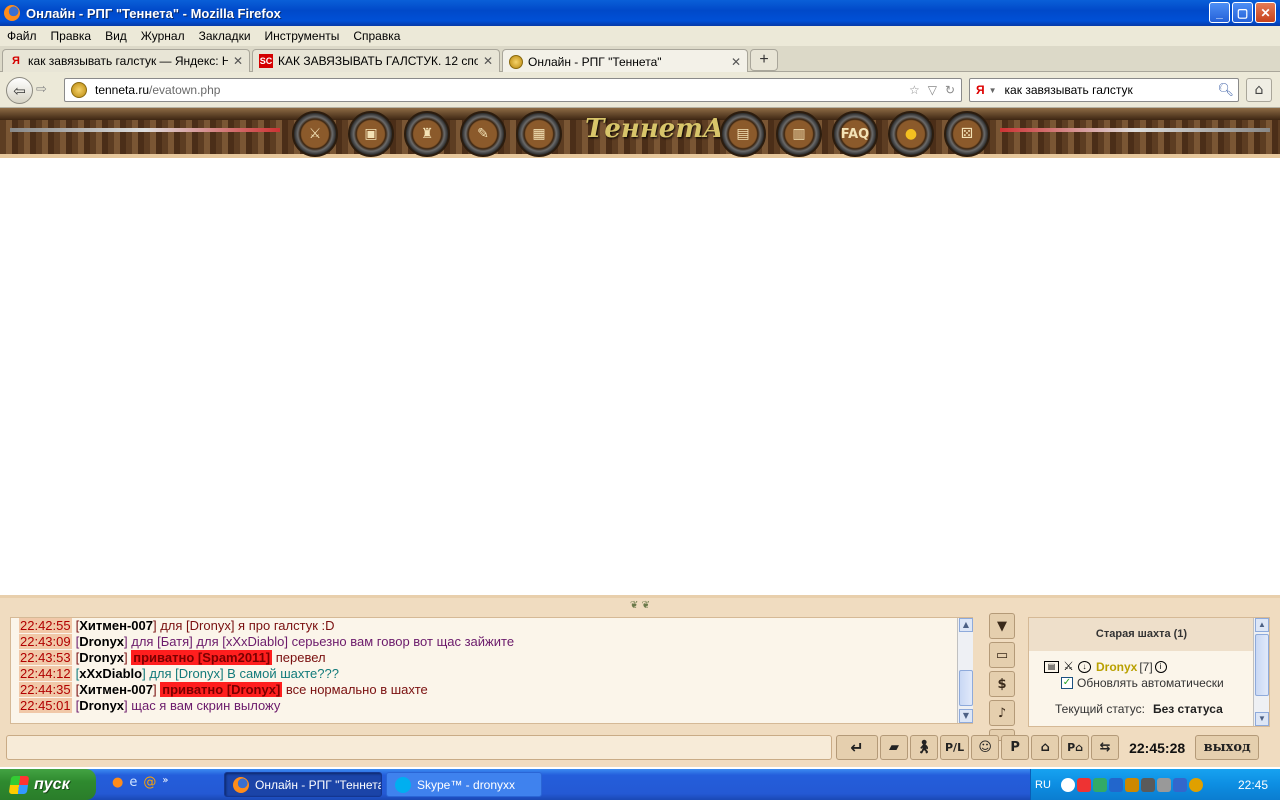  I want to click on url-bar: tenneta.ru/evatown.php ☆ ▽ ↻, so click(513, 90).